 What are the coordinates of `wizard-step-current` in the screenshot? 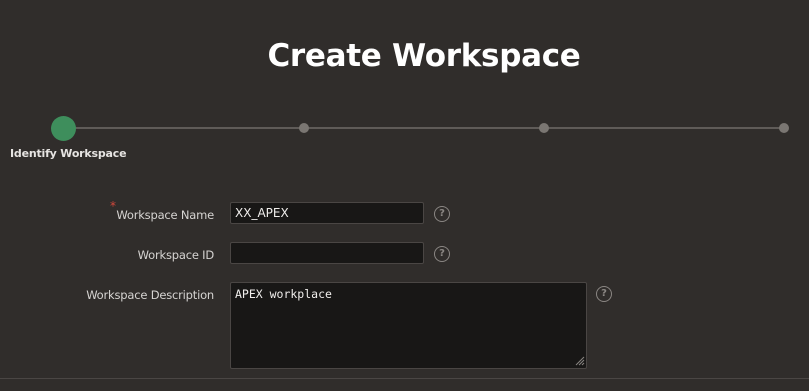 It's located at (63, 128).